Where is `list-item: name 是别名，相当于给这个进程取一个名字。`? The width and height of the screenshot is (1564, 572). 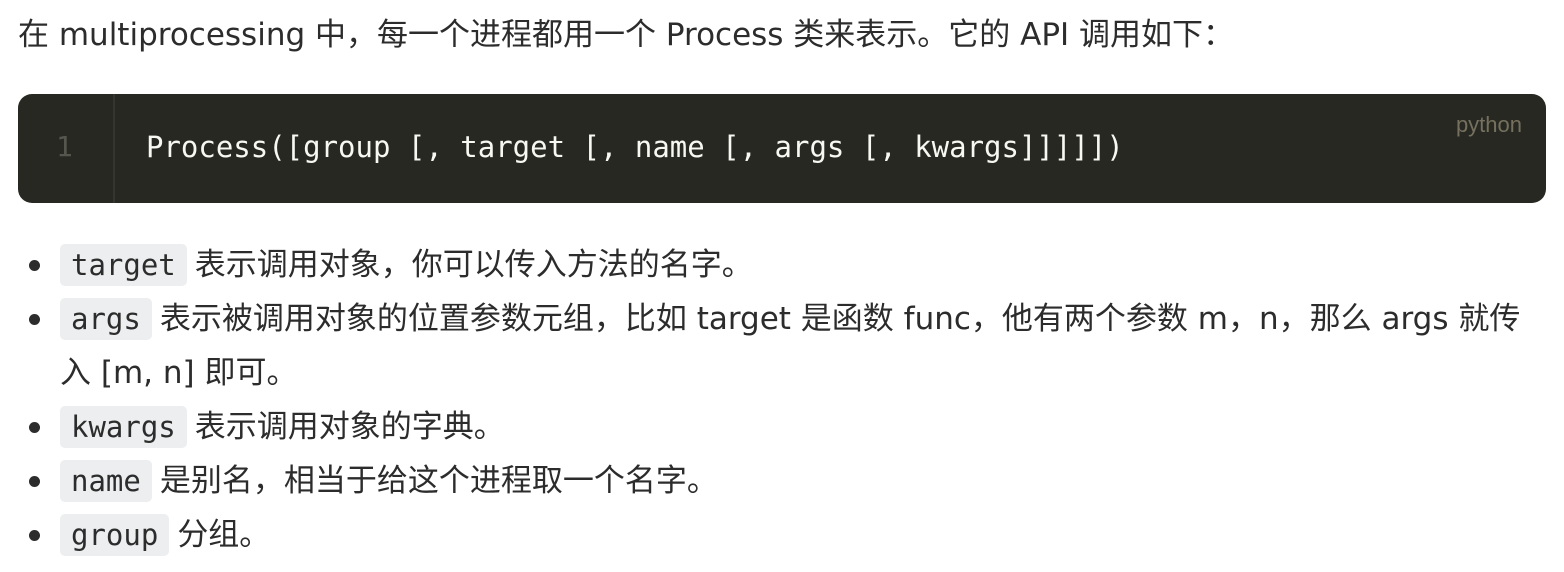 list-item: name 是别名，相当于给这个进程取一个名字。 is located at coordinates (783, 481).